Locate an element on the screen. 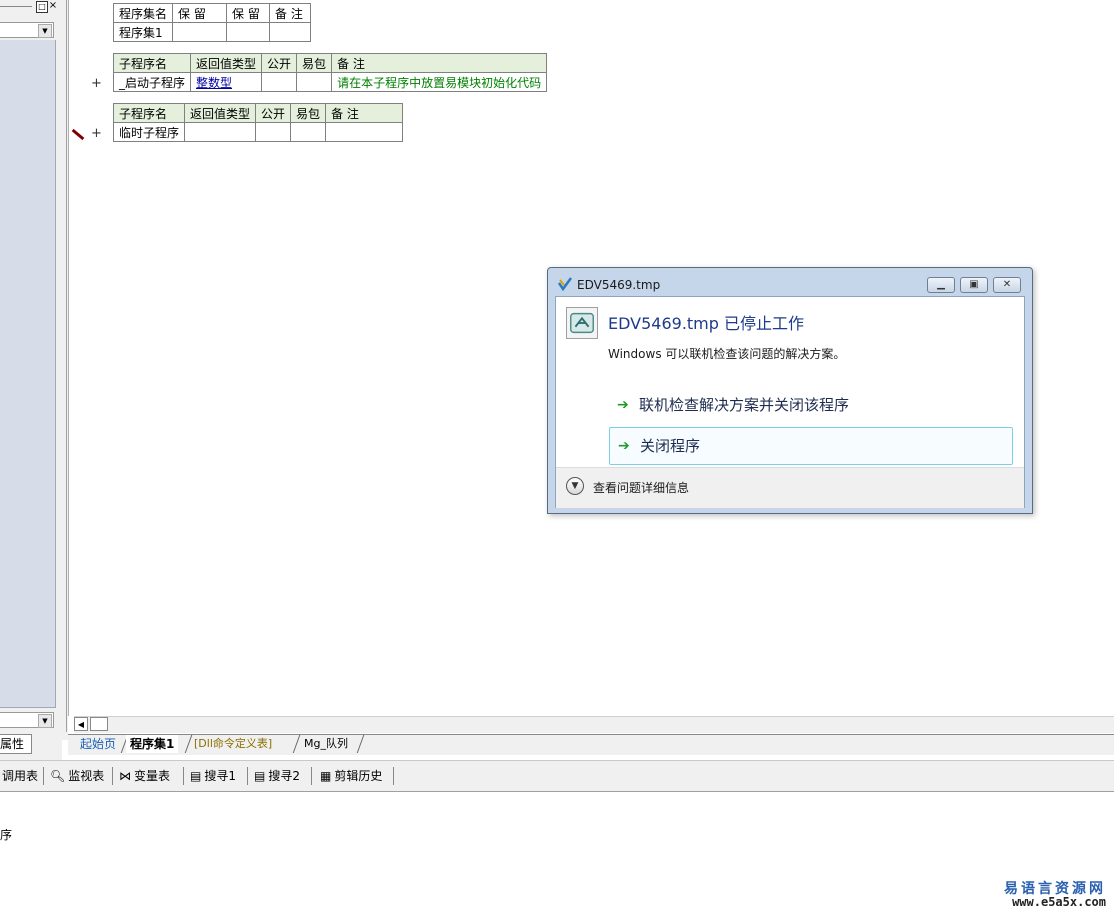  tab-properties: 属性 is located at coordinates (16, 744).